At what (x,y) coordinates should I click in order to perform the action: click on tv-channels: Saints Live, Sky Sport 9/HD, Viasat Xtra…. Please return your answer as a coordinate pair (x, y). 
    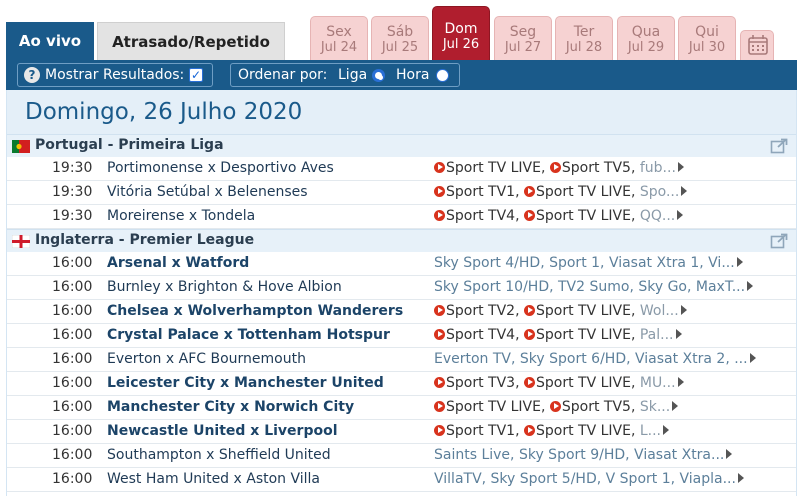
    Looking at the image, I should click on (609, 455).